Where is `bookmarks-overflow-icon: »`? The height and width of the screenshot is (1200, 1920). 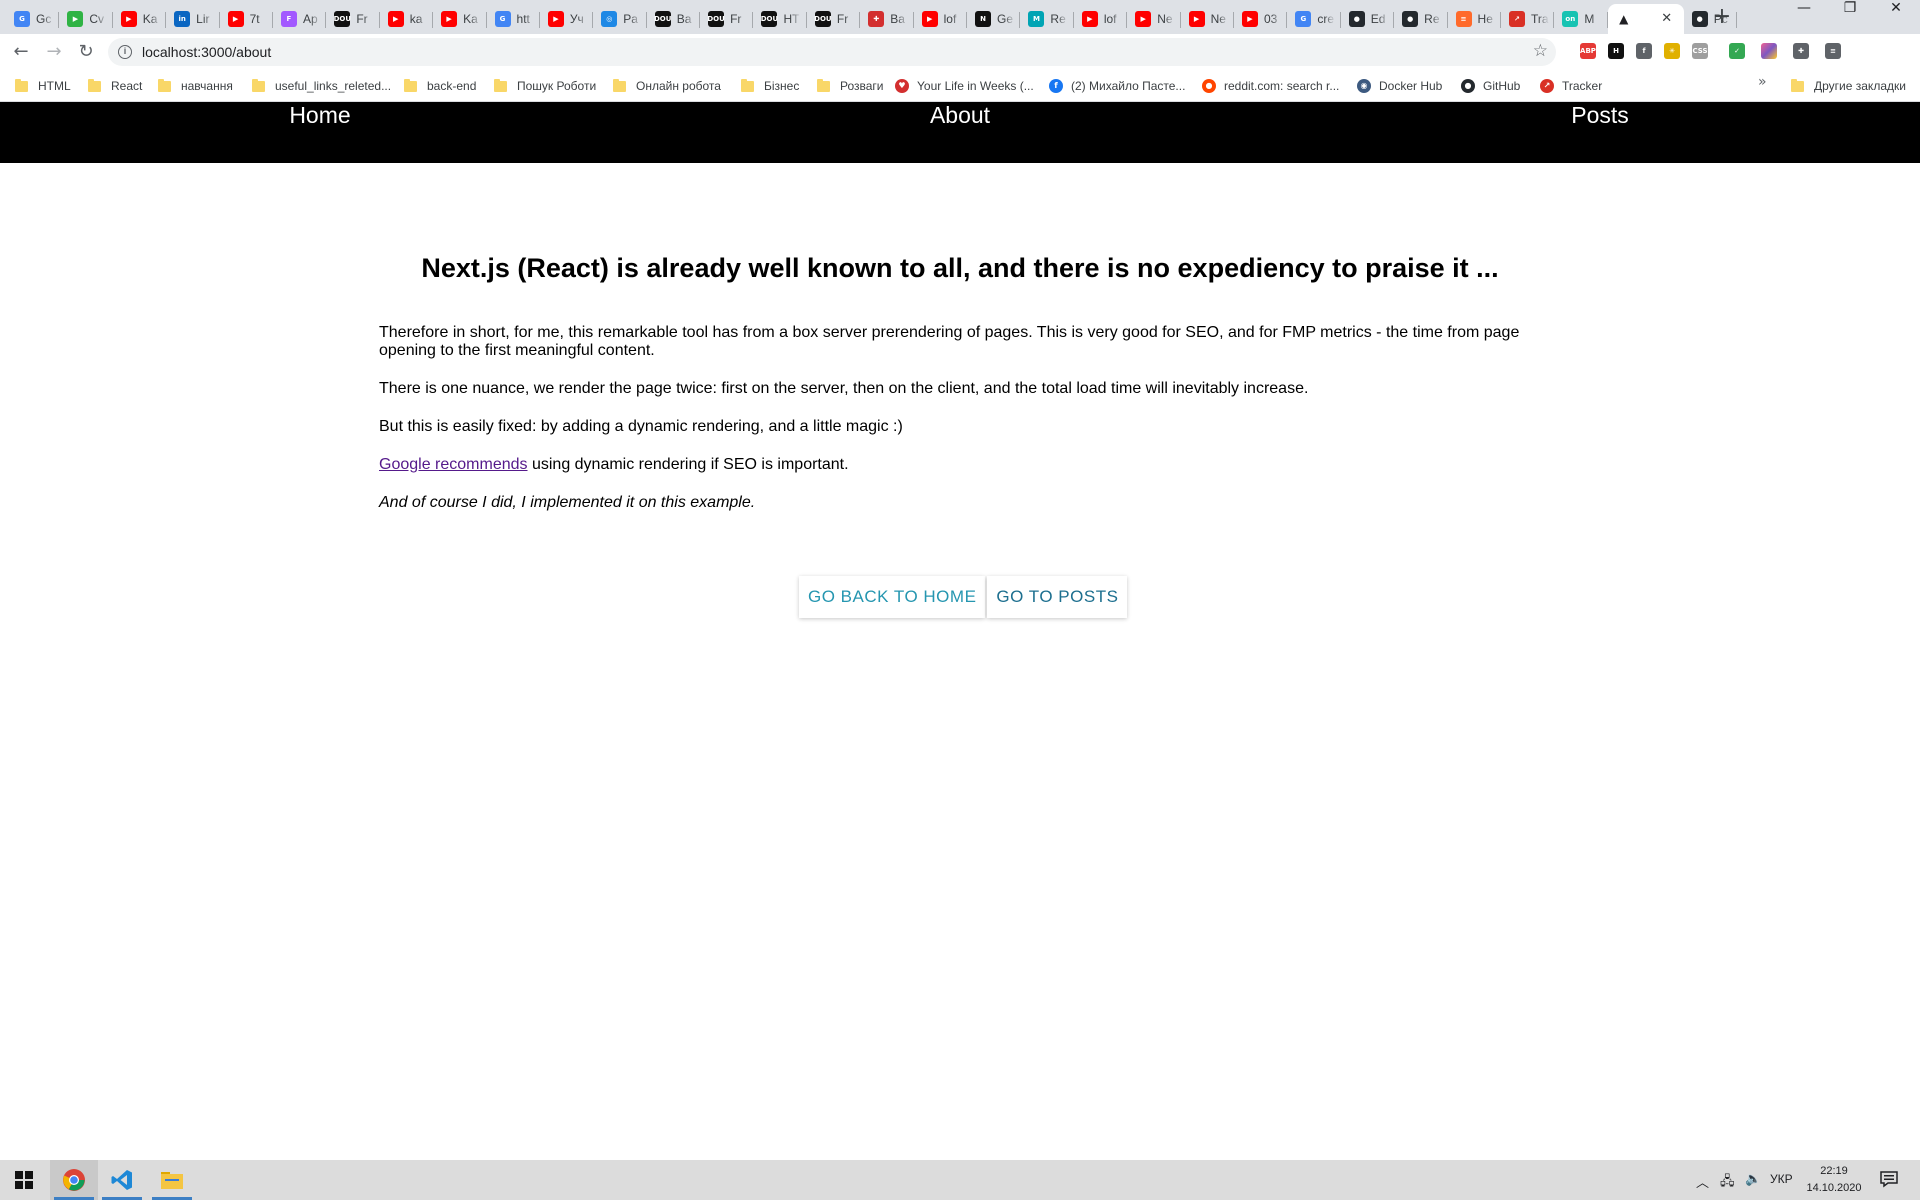
bookmarks-overflow-icon: » is located at coordinates (1762, 82).